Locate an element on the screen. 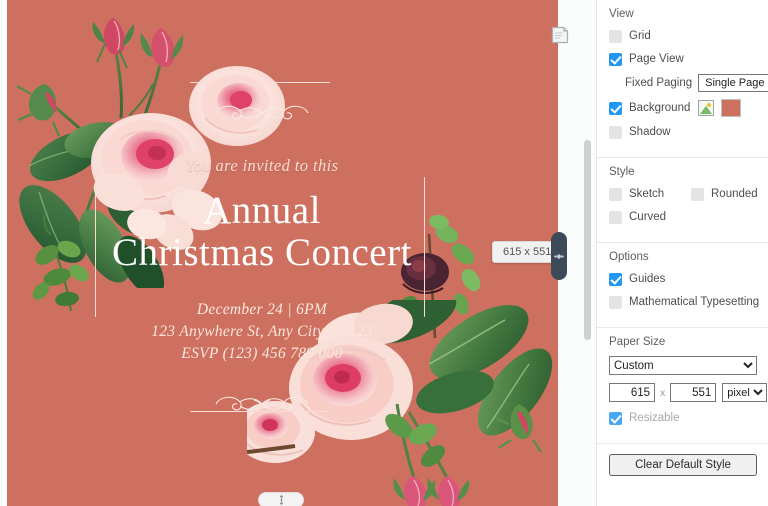 Image resolution: width=768 pixels, height=506 pixels. shadow-label: Shadow is located at coordinates (650, 132).